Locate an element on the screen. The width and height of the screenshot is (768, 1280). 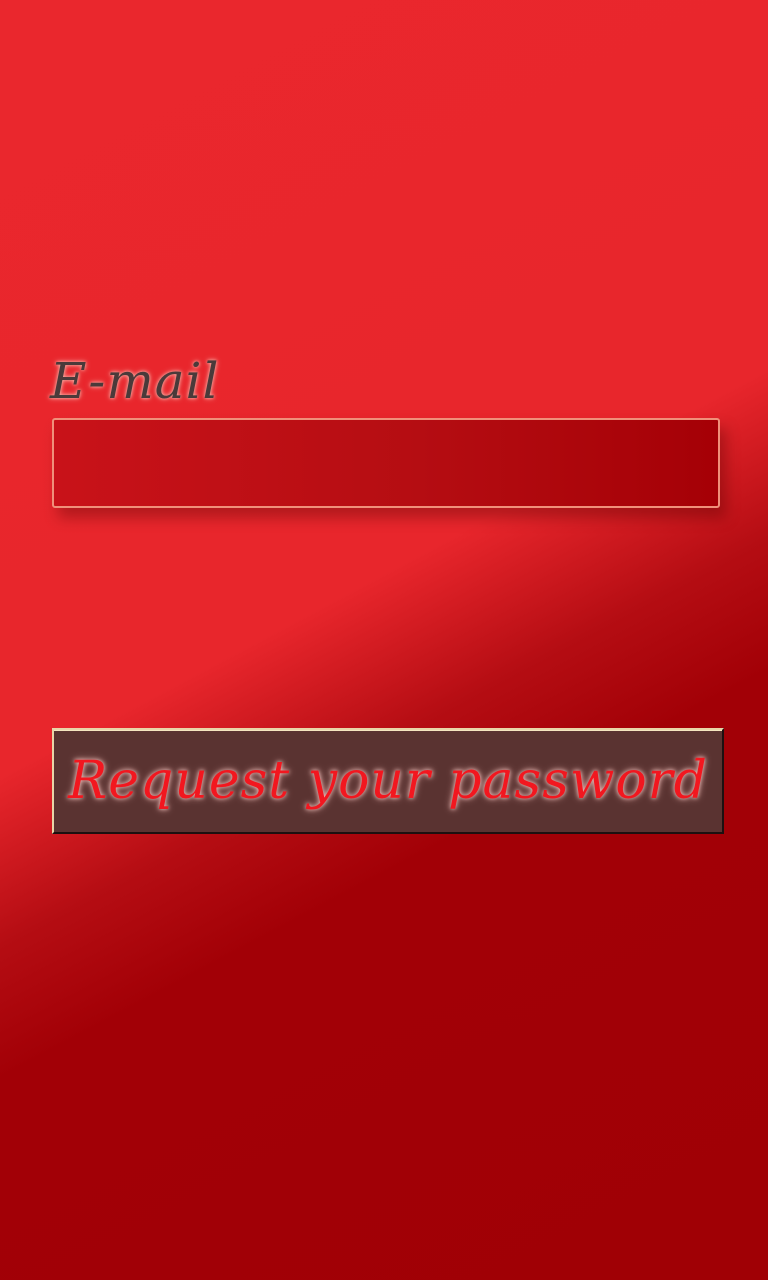
email-input is located at coordinates (386, 463).